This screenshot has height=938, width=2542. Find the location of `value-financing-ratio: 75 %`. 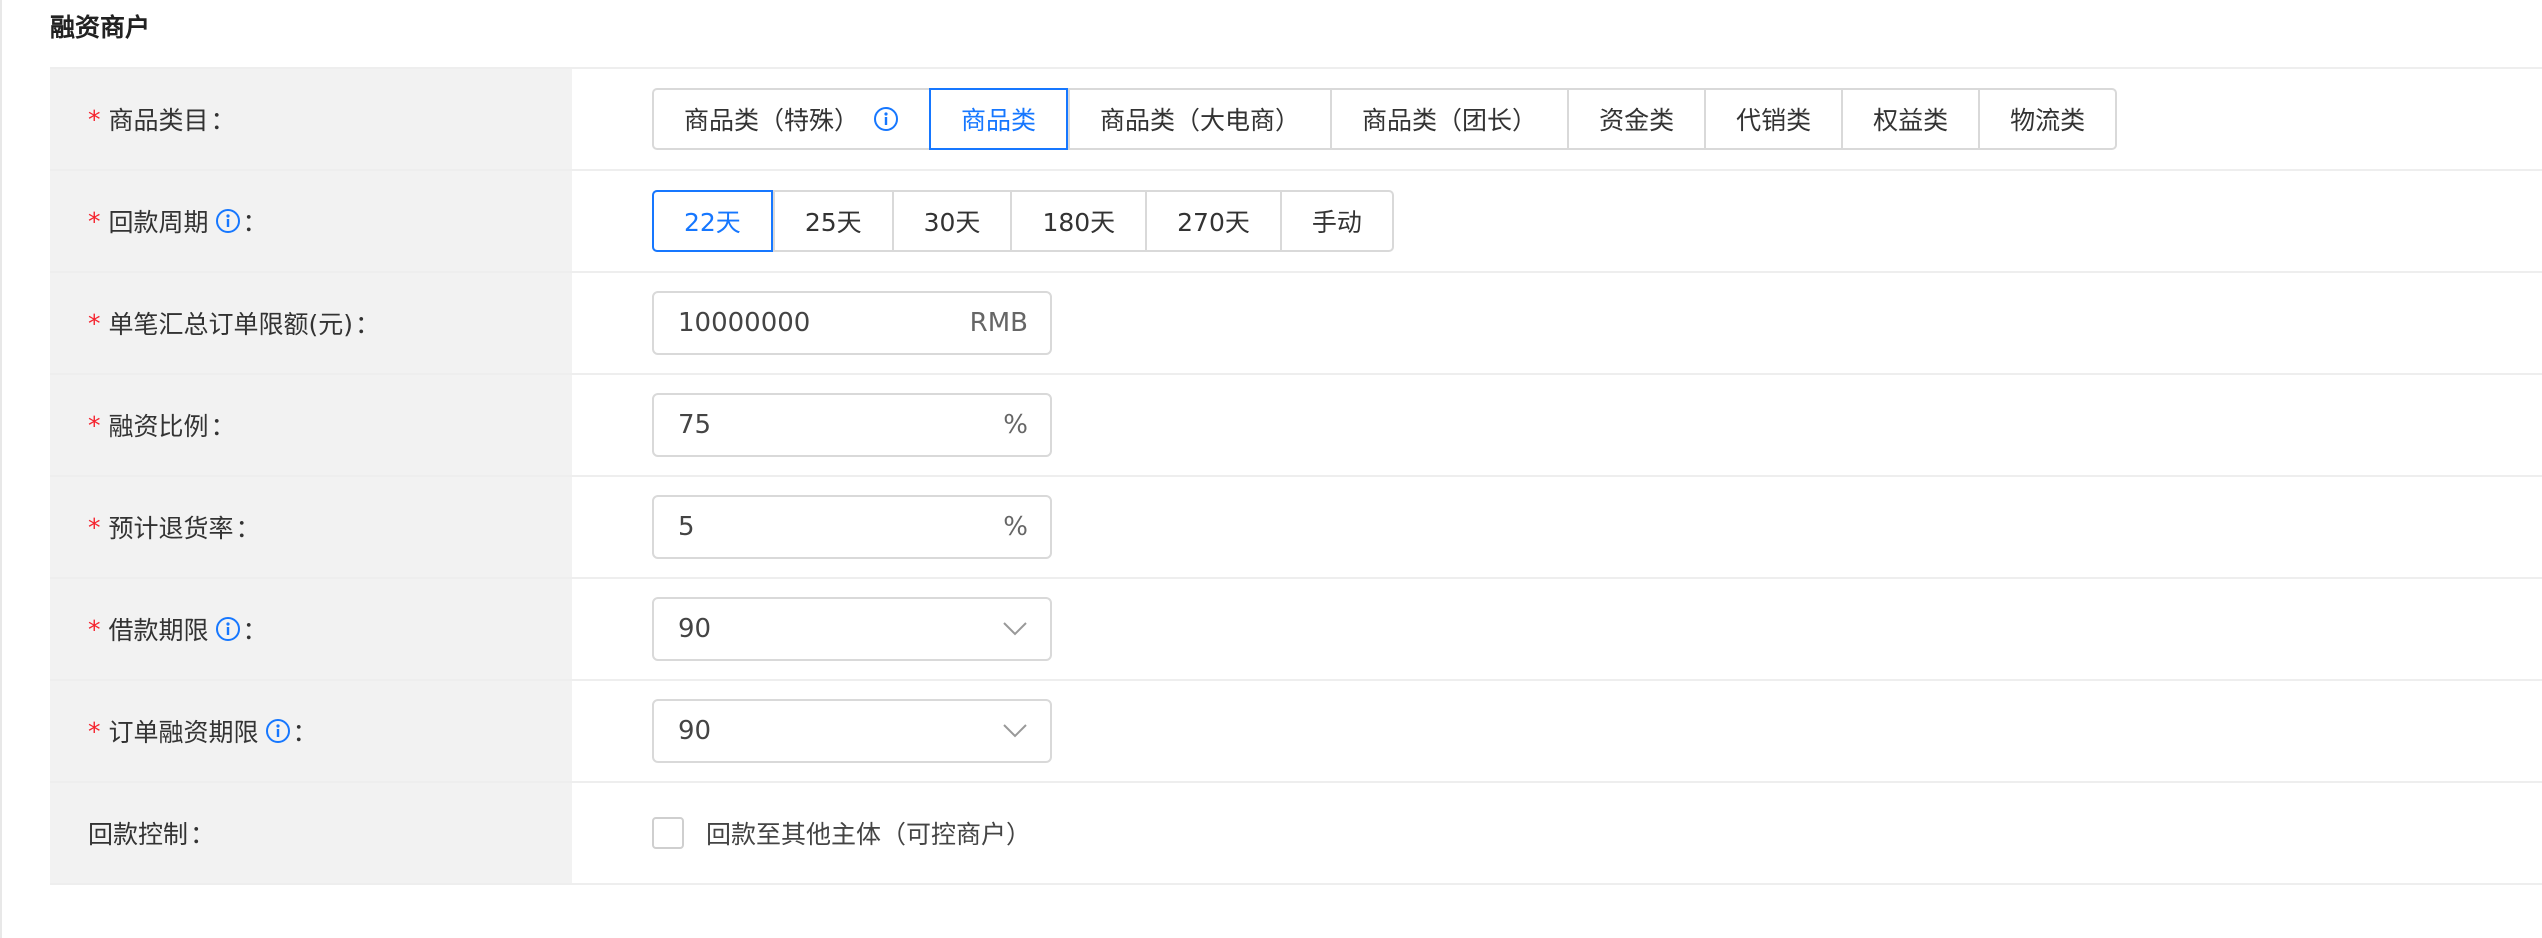

value-financing-ratio: 75 % is located at coordinates (1557, 425).